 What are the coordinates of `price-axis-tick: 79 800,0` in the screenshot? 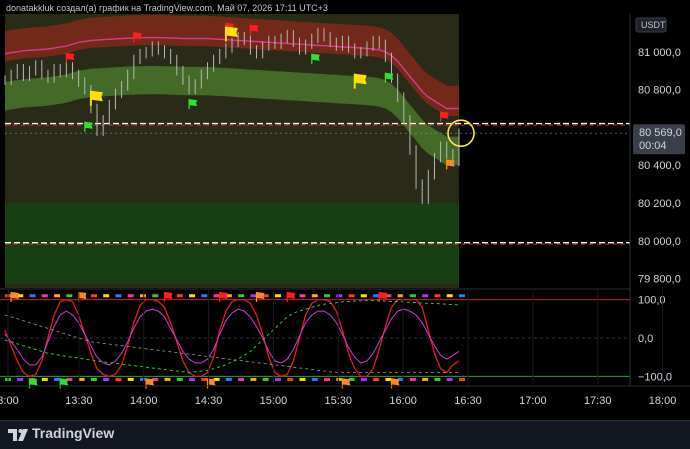 It's located at (659, 280).